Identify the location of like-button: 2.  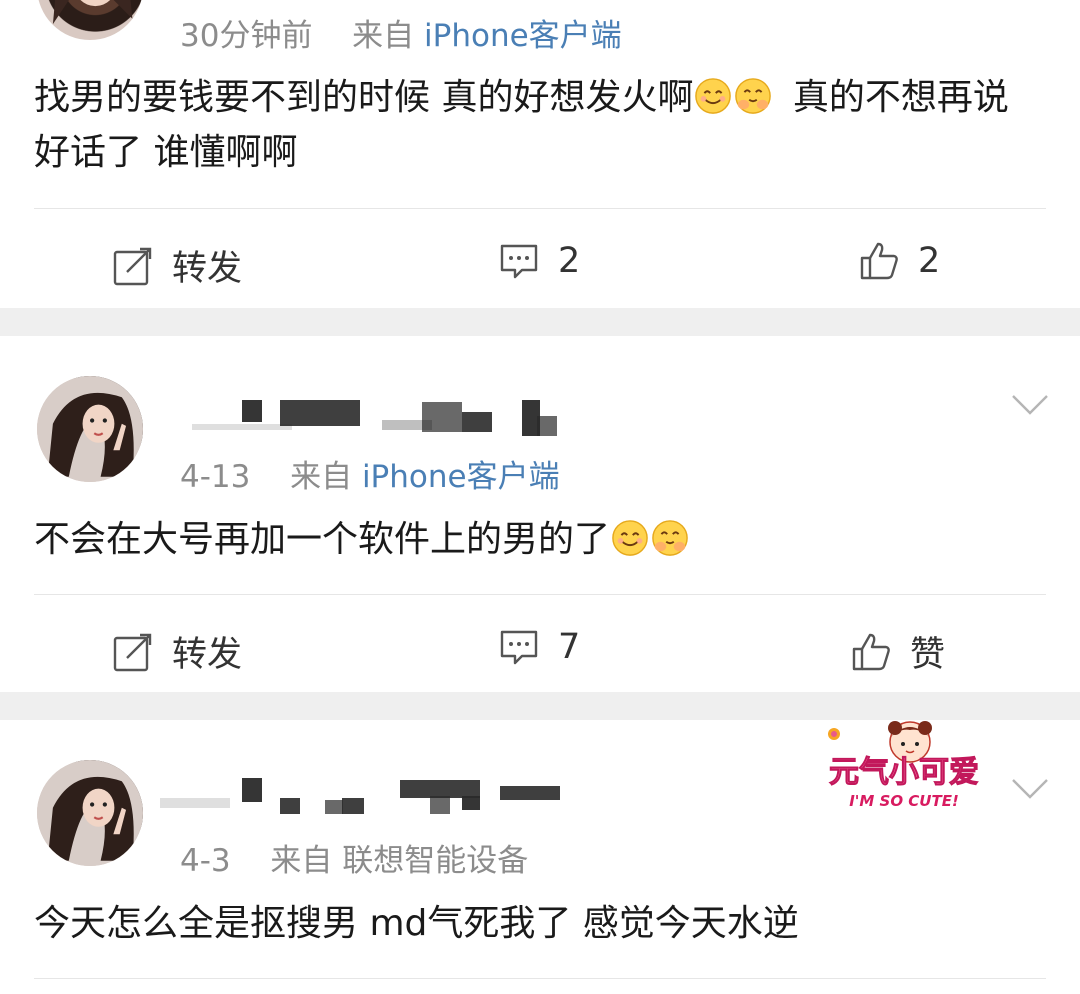
(899, 261).